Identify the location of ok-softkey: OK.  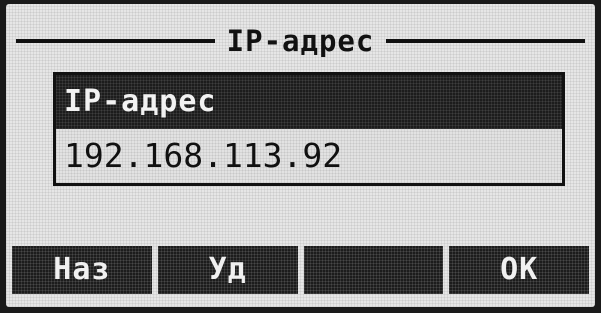
(519, 270).